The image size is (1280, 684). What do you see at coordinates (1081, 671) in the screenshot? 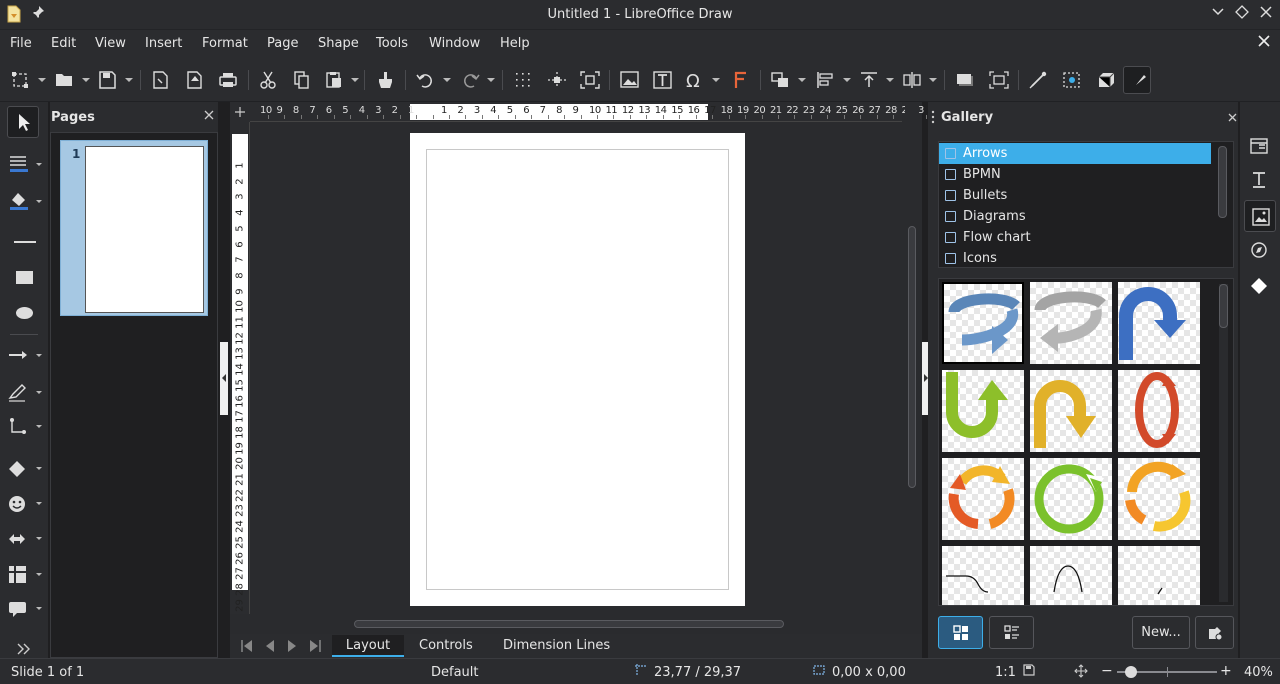
I see `fit-slide-icon` at bounding box center [1081, 671].